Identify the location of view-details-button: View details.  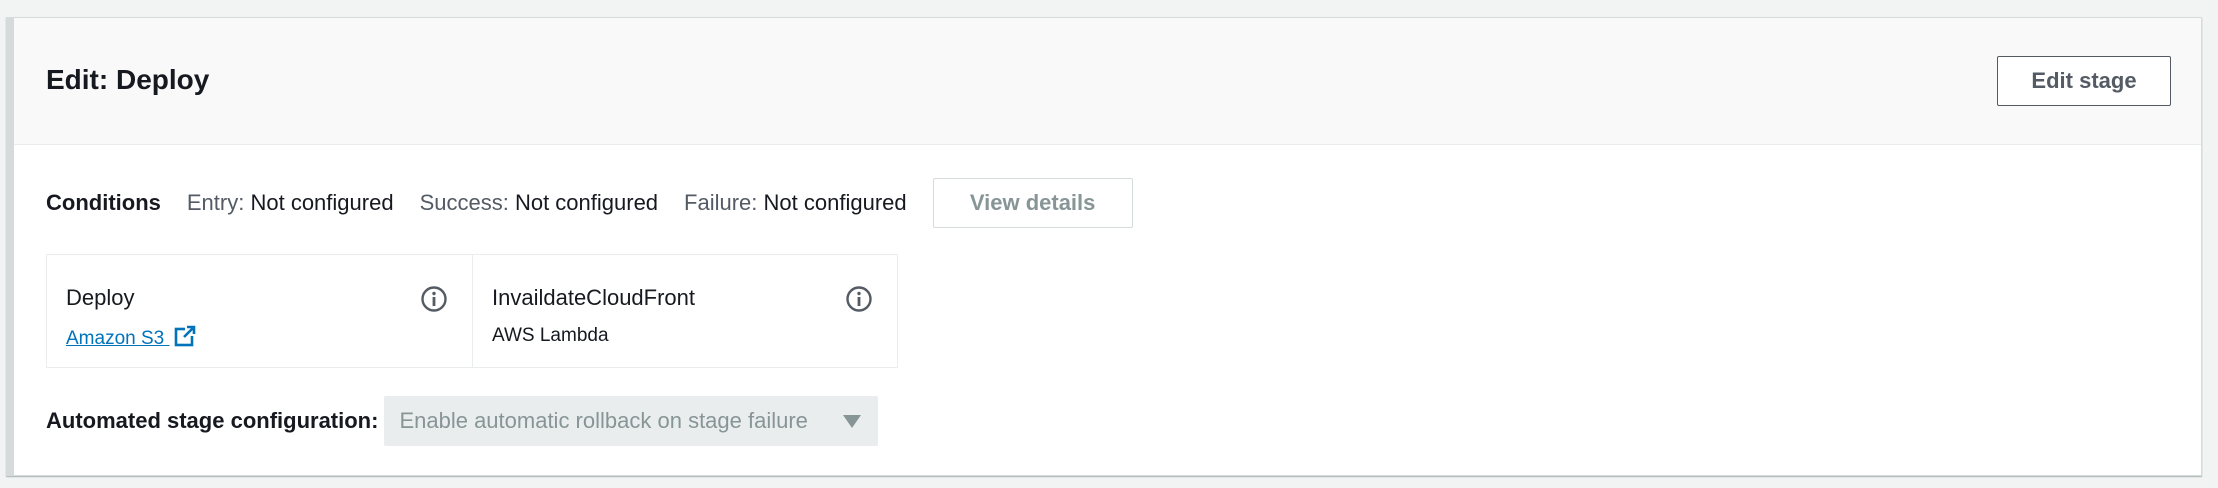
(1032, 203).